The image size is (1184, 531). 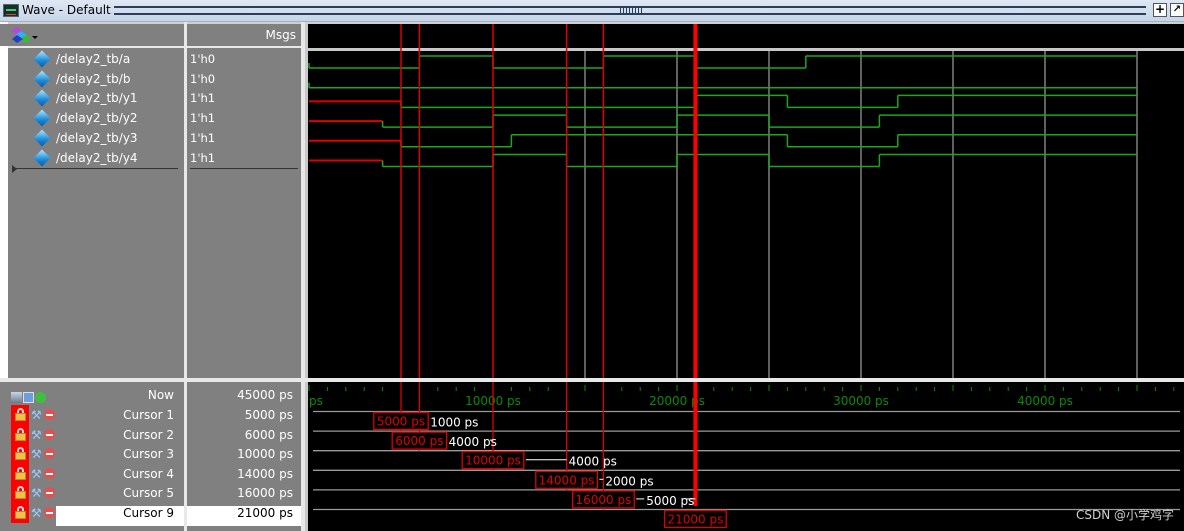 I want to click on cursor-delta-label: 4000 ps, so click(x=593, y=462).